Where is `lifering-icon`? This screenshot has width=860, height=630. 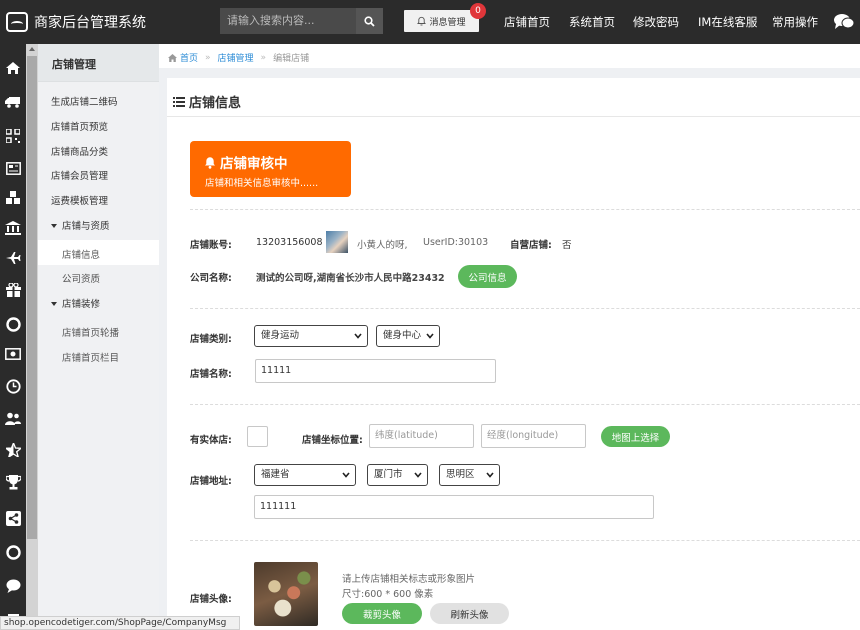 lifering-icon is located at coordinates (13, 324).